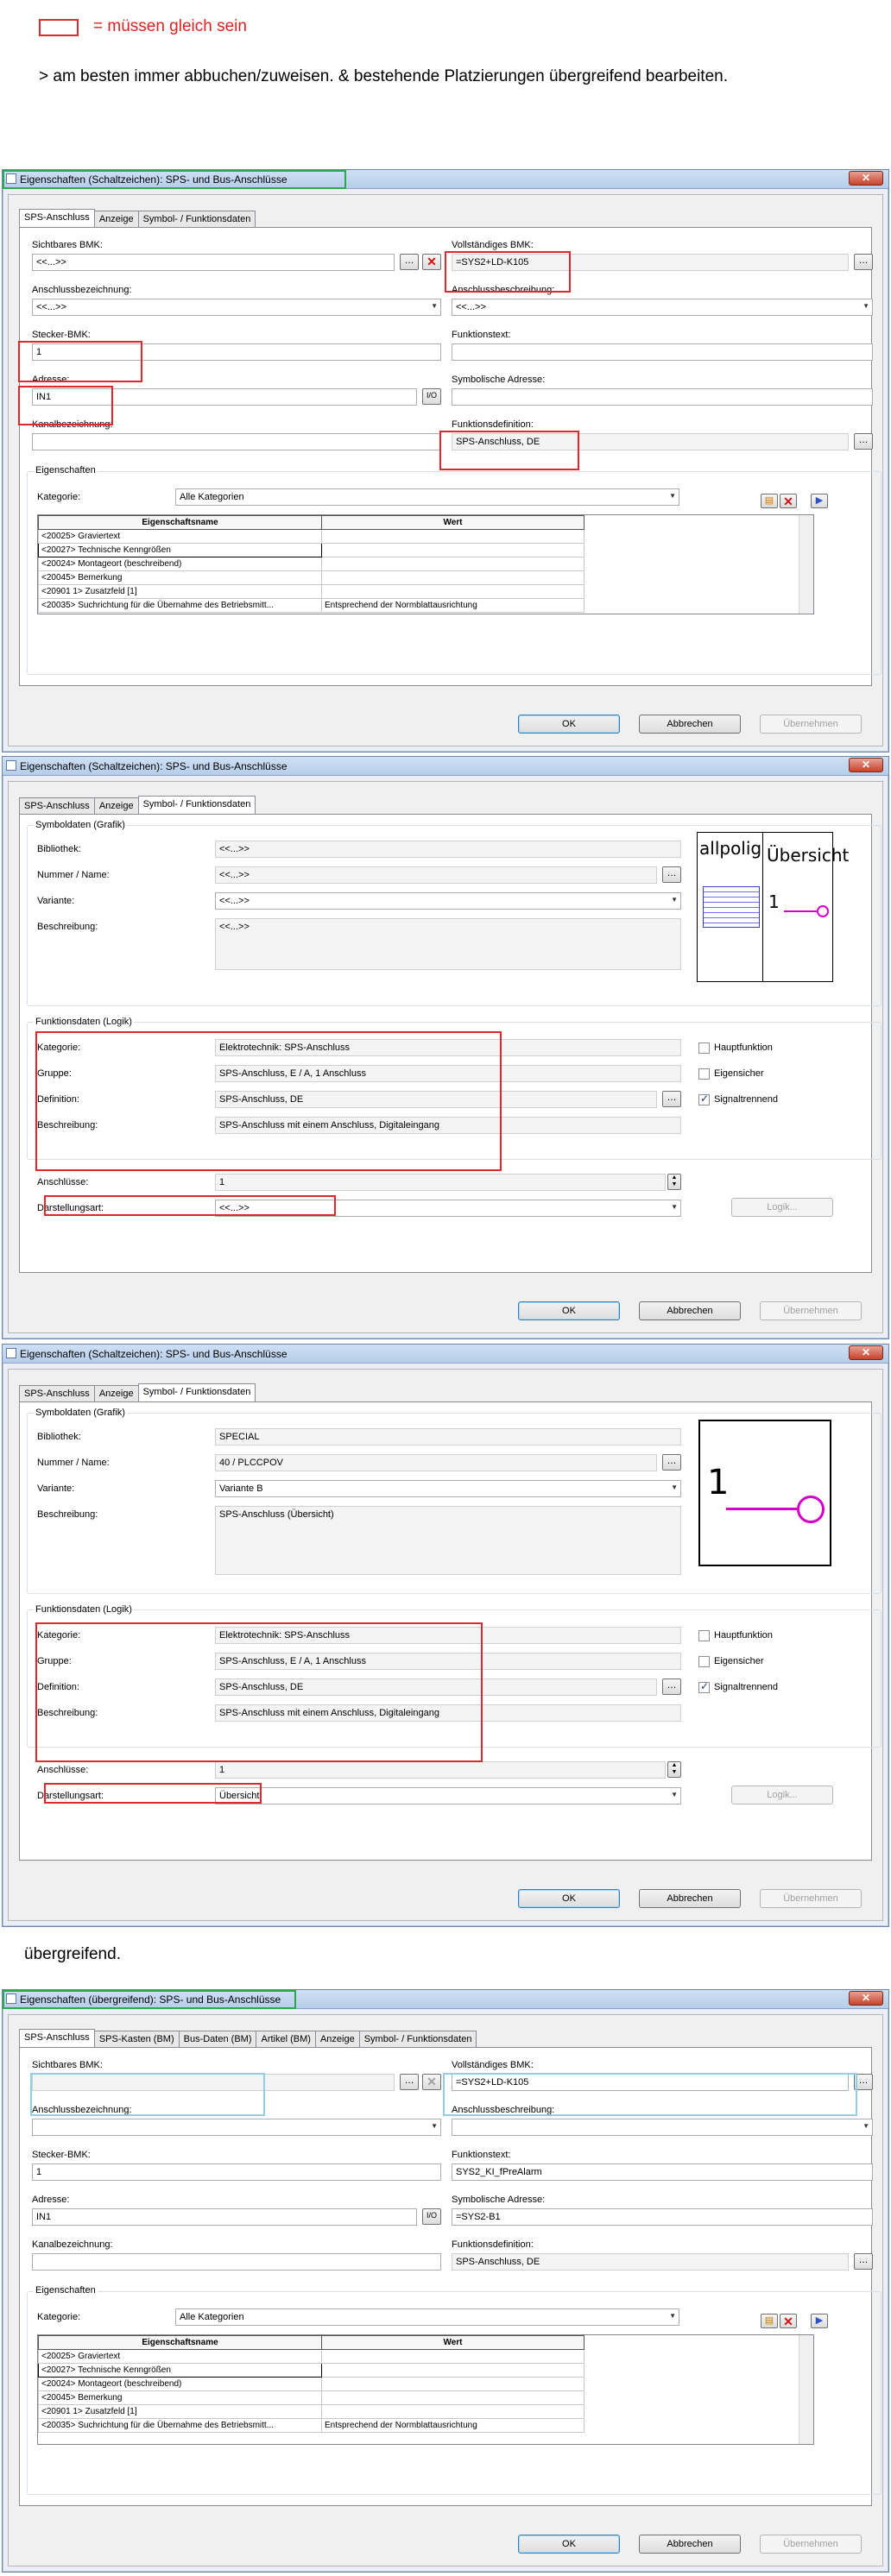  What do you see at coordinates (448, 1208) in the screenshot?
I see `display-type-combo: <<...>> ▼` at bounding box center [448, 1208].